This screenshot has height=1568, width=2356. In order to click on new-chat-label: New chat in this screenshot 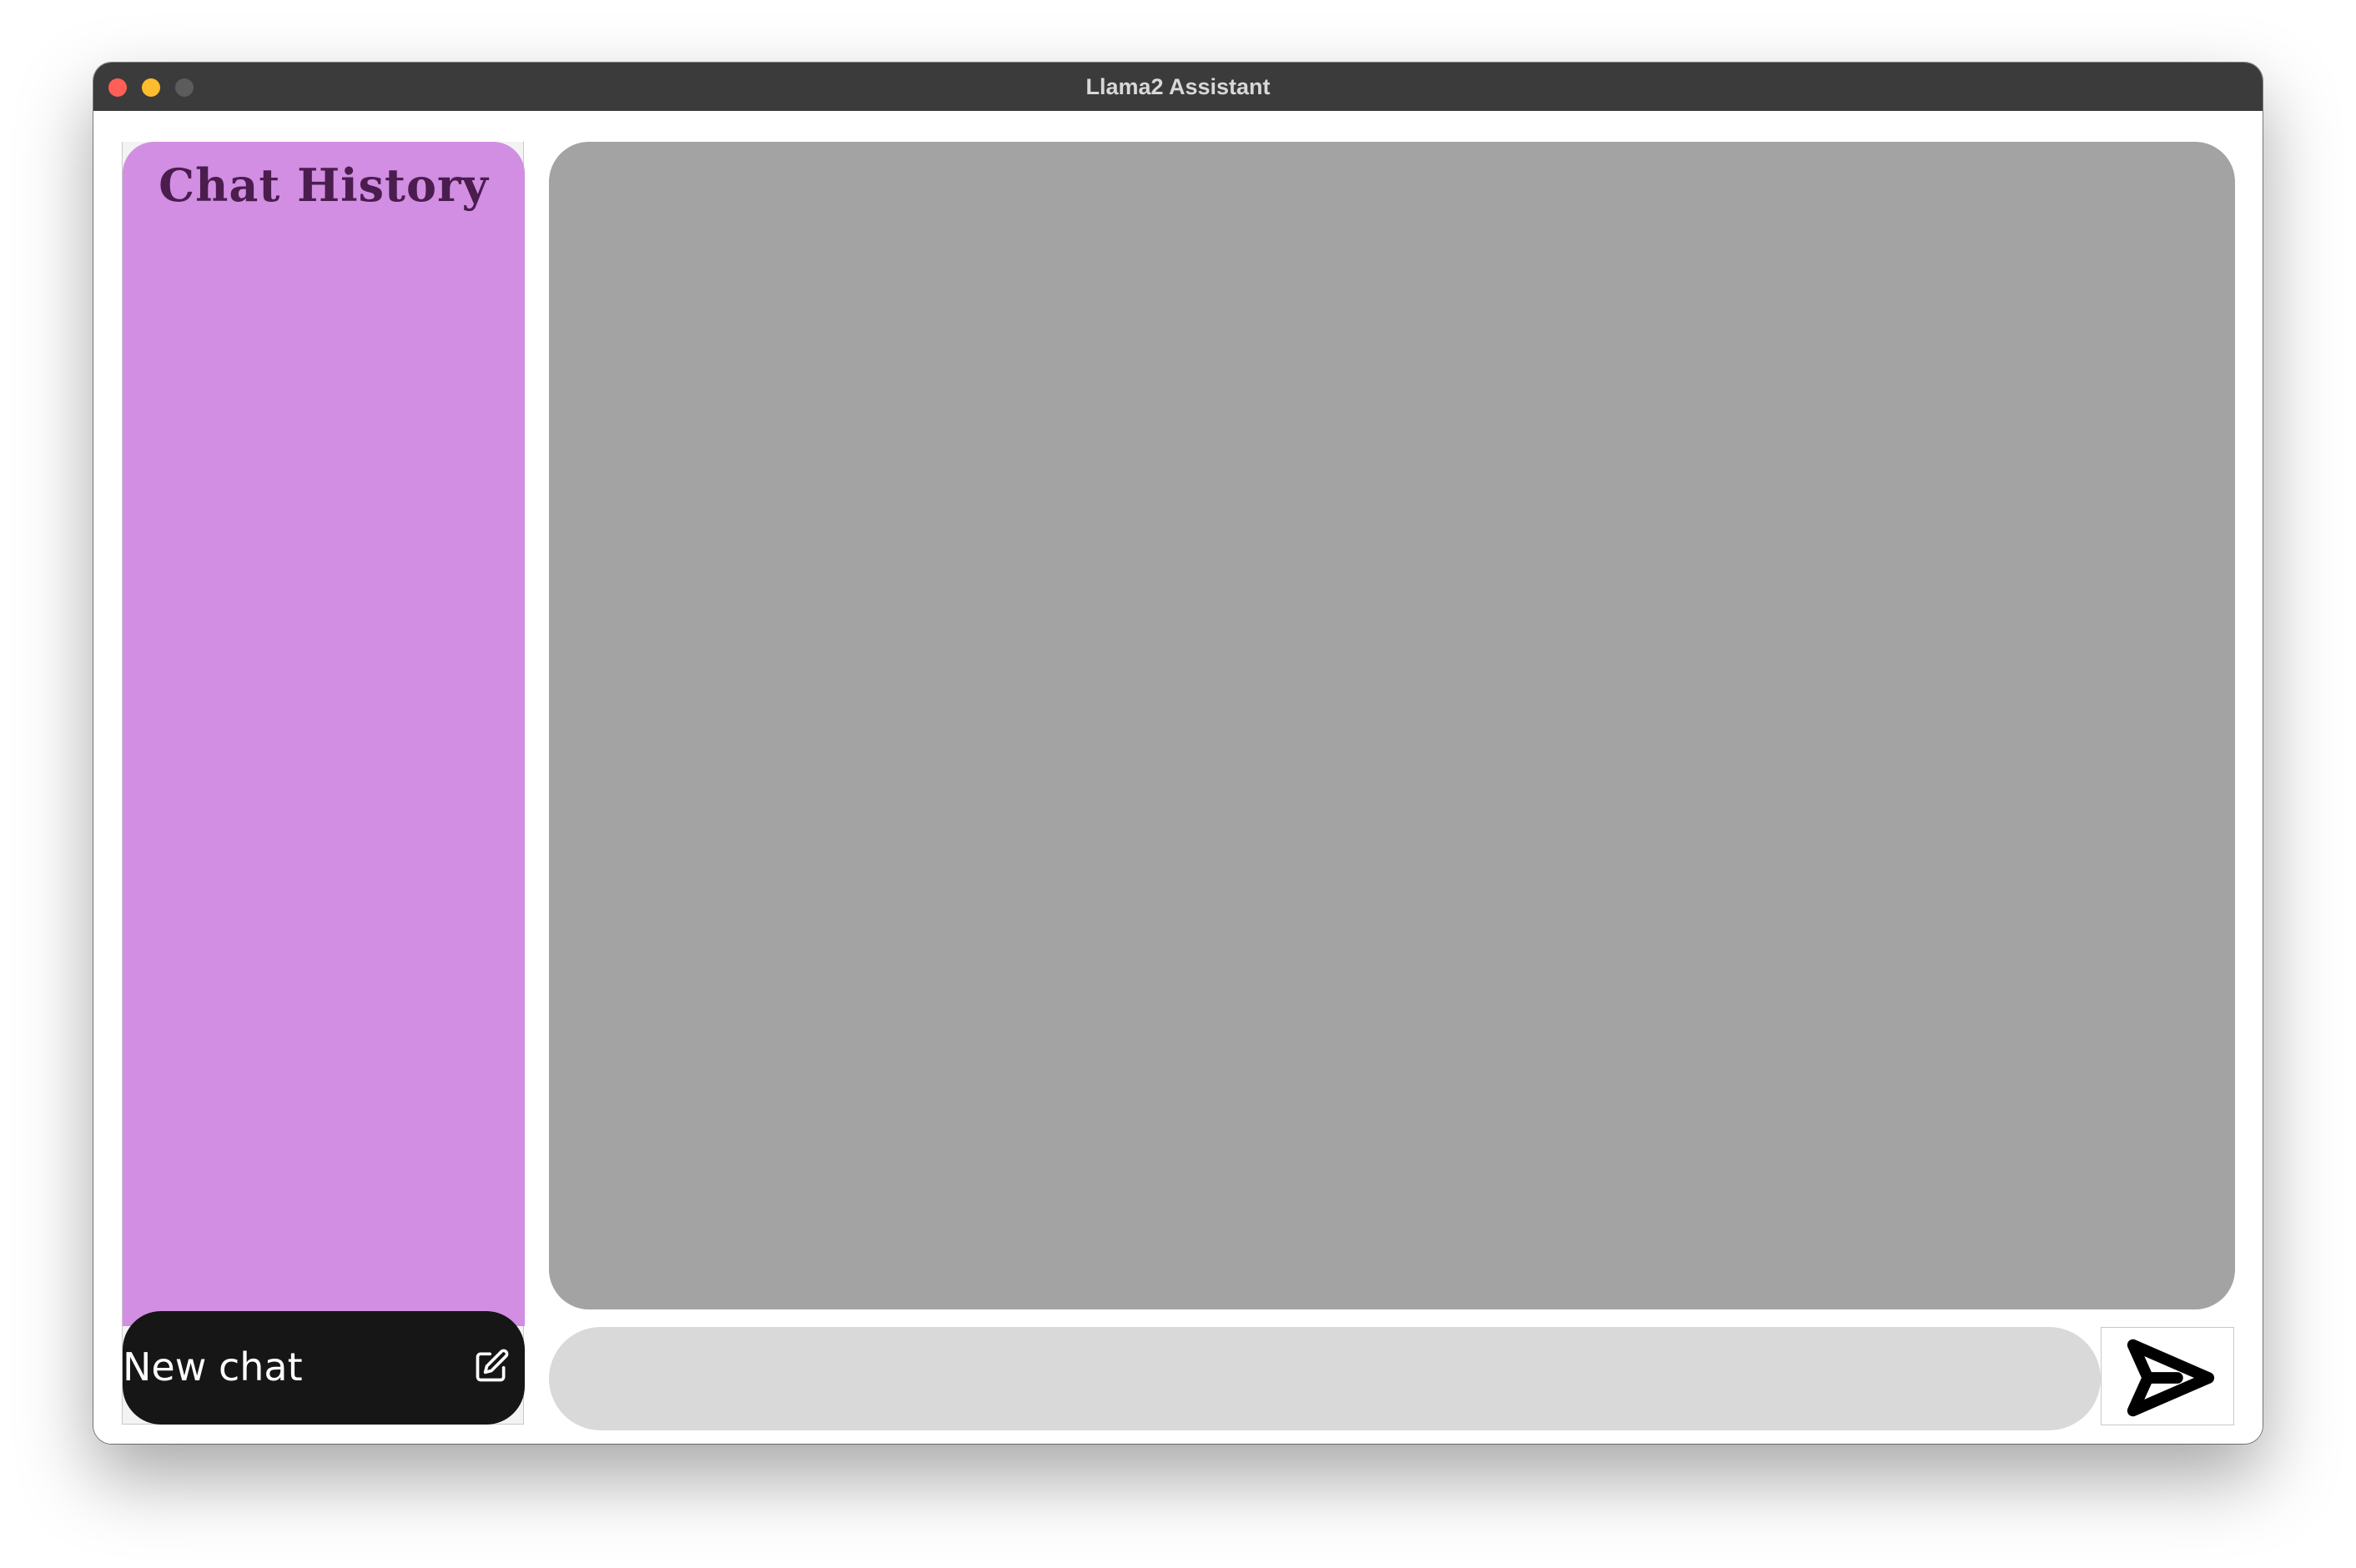, I will do `click(213, 1367)`.